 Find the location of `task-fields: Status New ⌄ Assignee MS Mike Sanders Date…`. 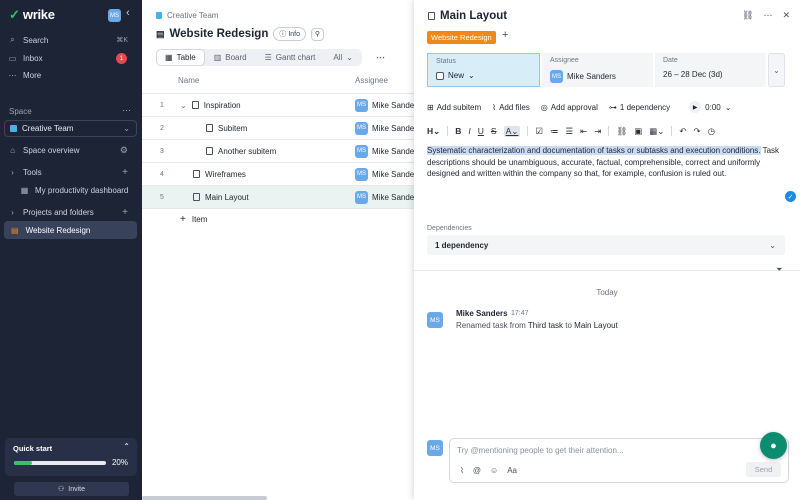

task-fields: Status New ⌄ Assignee MS Mike Sanders Date… is located at coordinates (606, 70).